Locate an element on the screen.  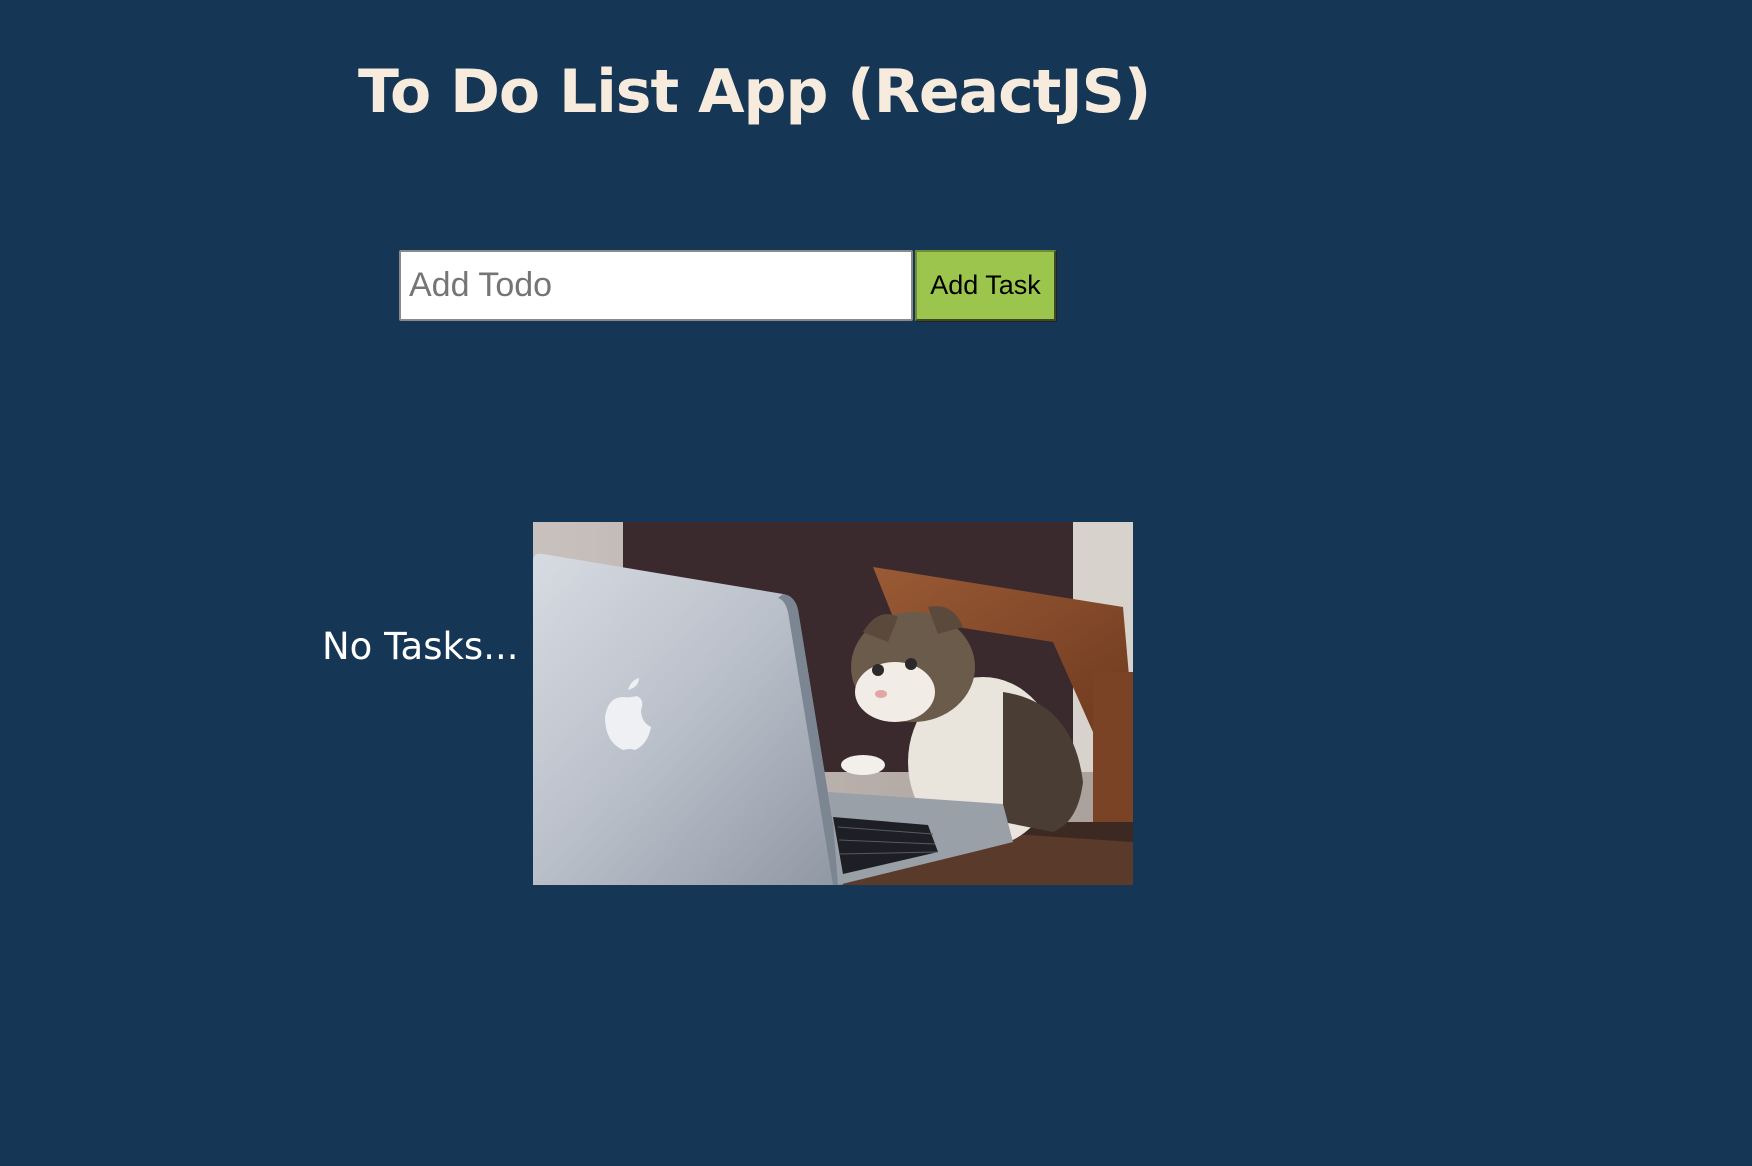
todo-input is located at coordinates (656, 285).